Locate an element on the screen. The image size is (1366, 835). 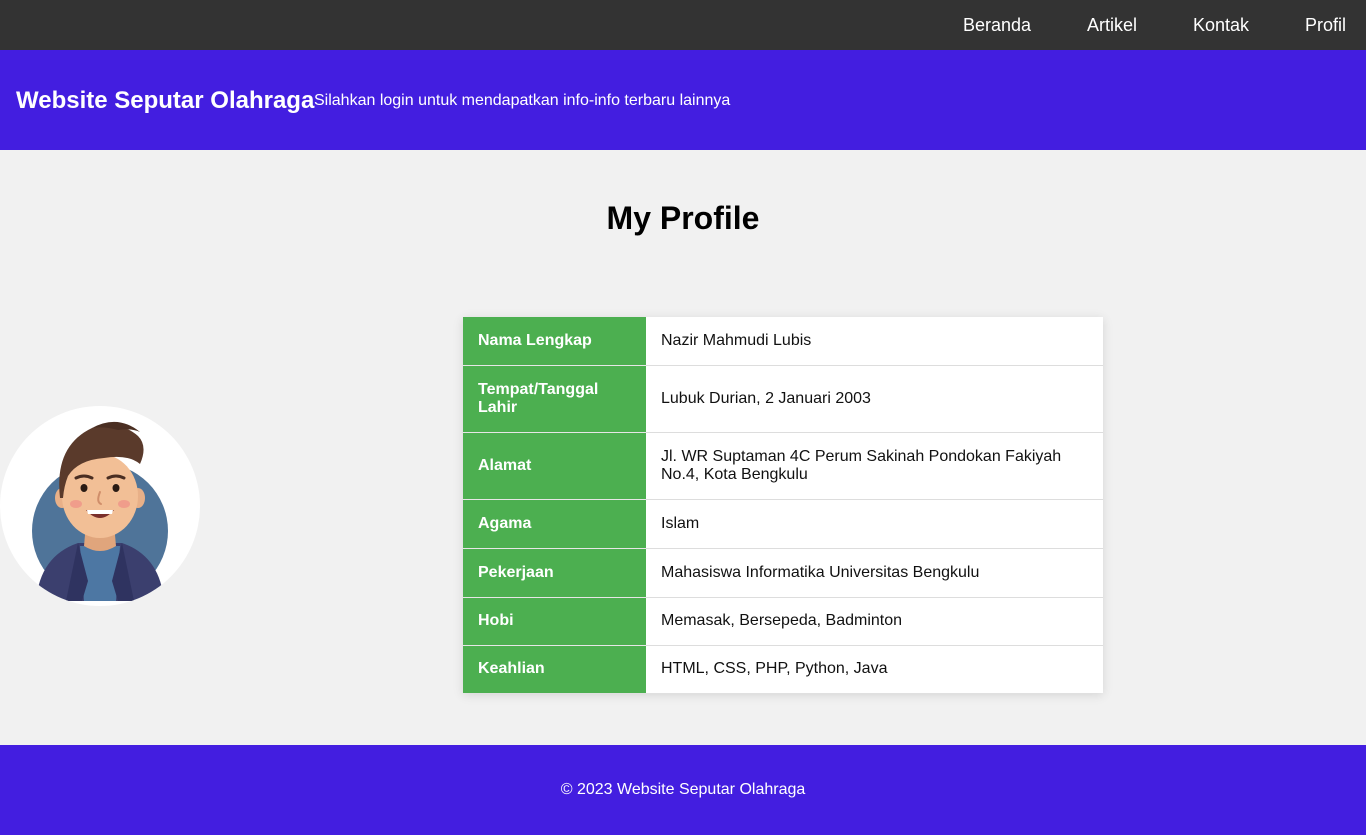
row-value: Nazir Mahmudi Lubis is located at coordinates (874, 341).